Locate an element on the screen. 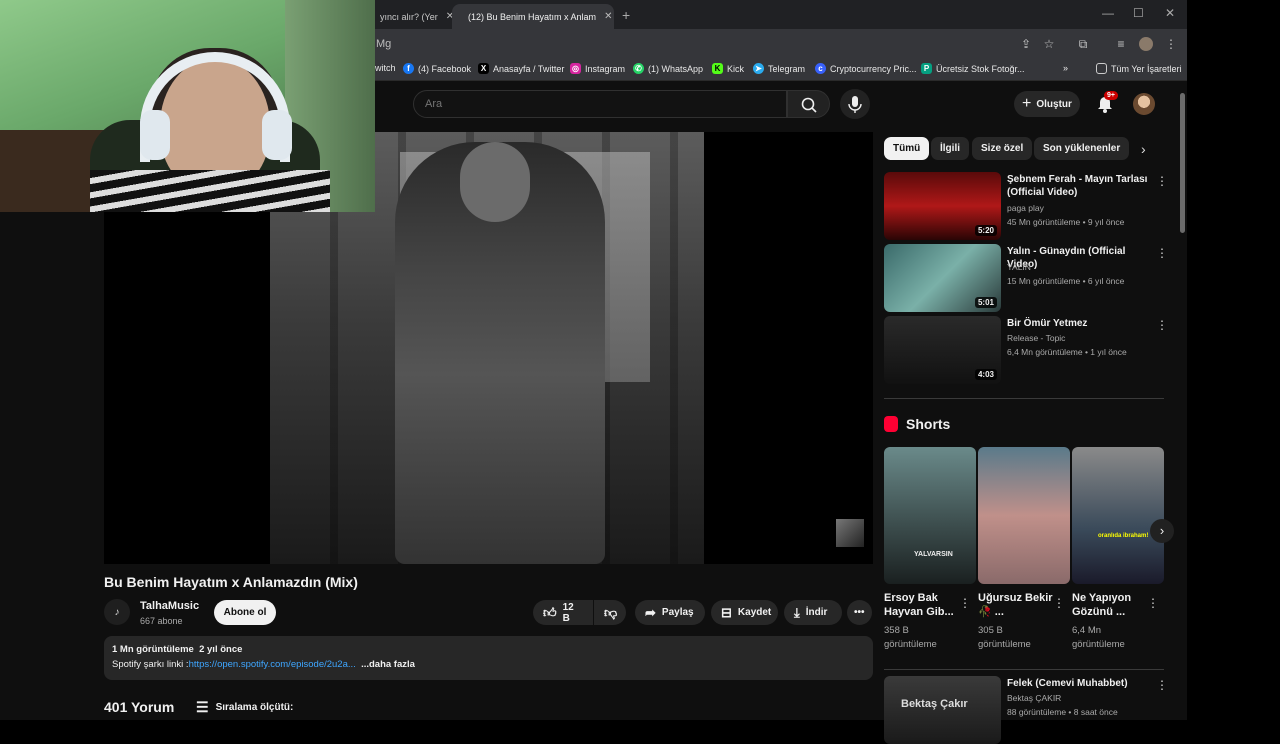 The width and height of the screenshot is (1280, 744). notification-badge: 9+ is located at coordinates (1111, 95).